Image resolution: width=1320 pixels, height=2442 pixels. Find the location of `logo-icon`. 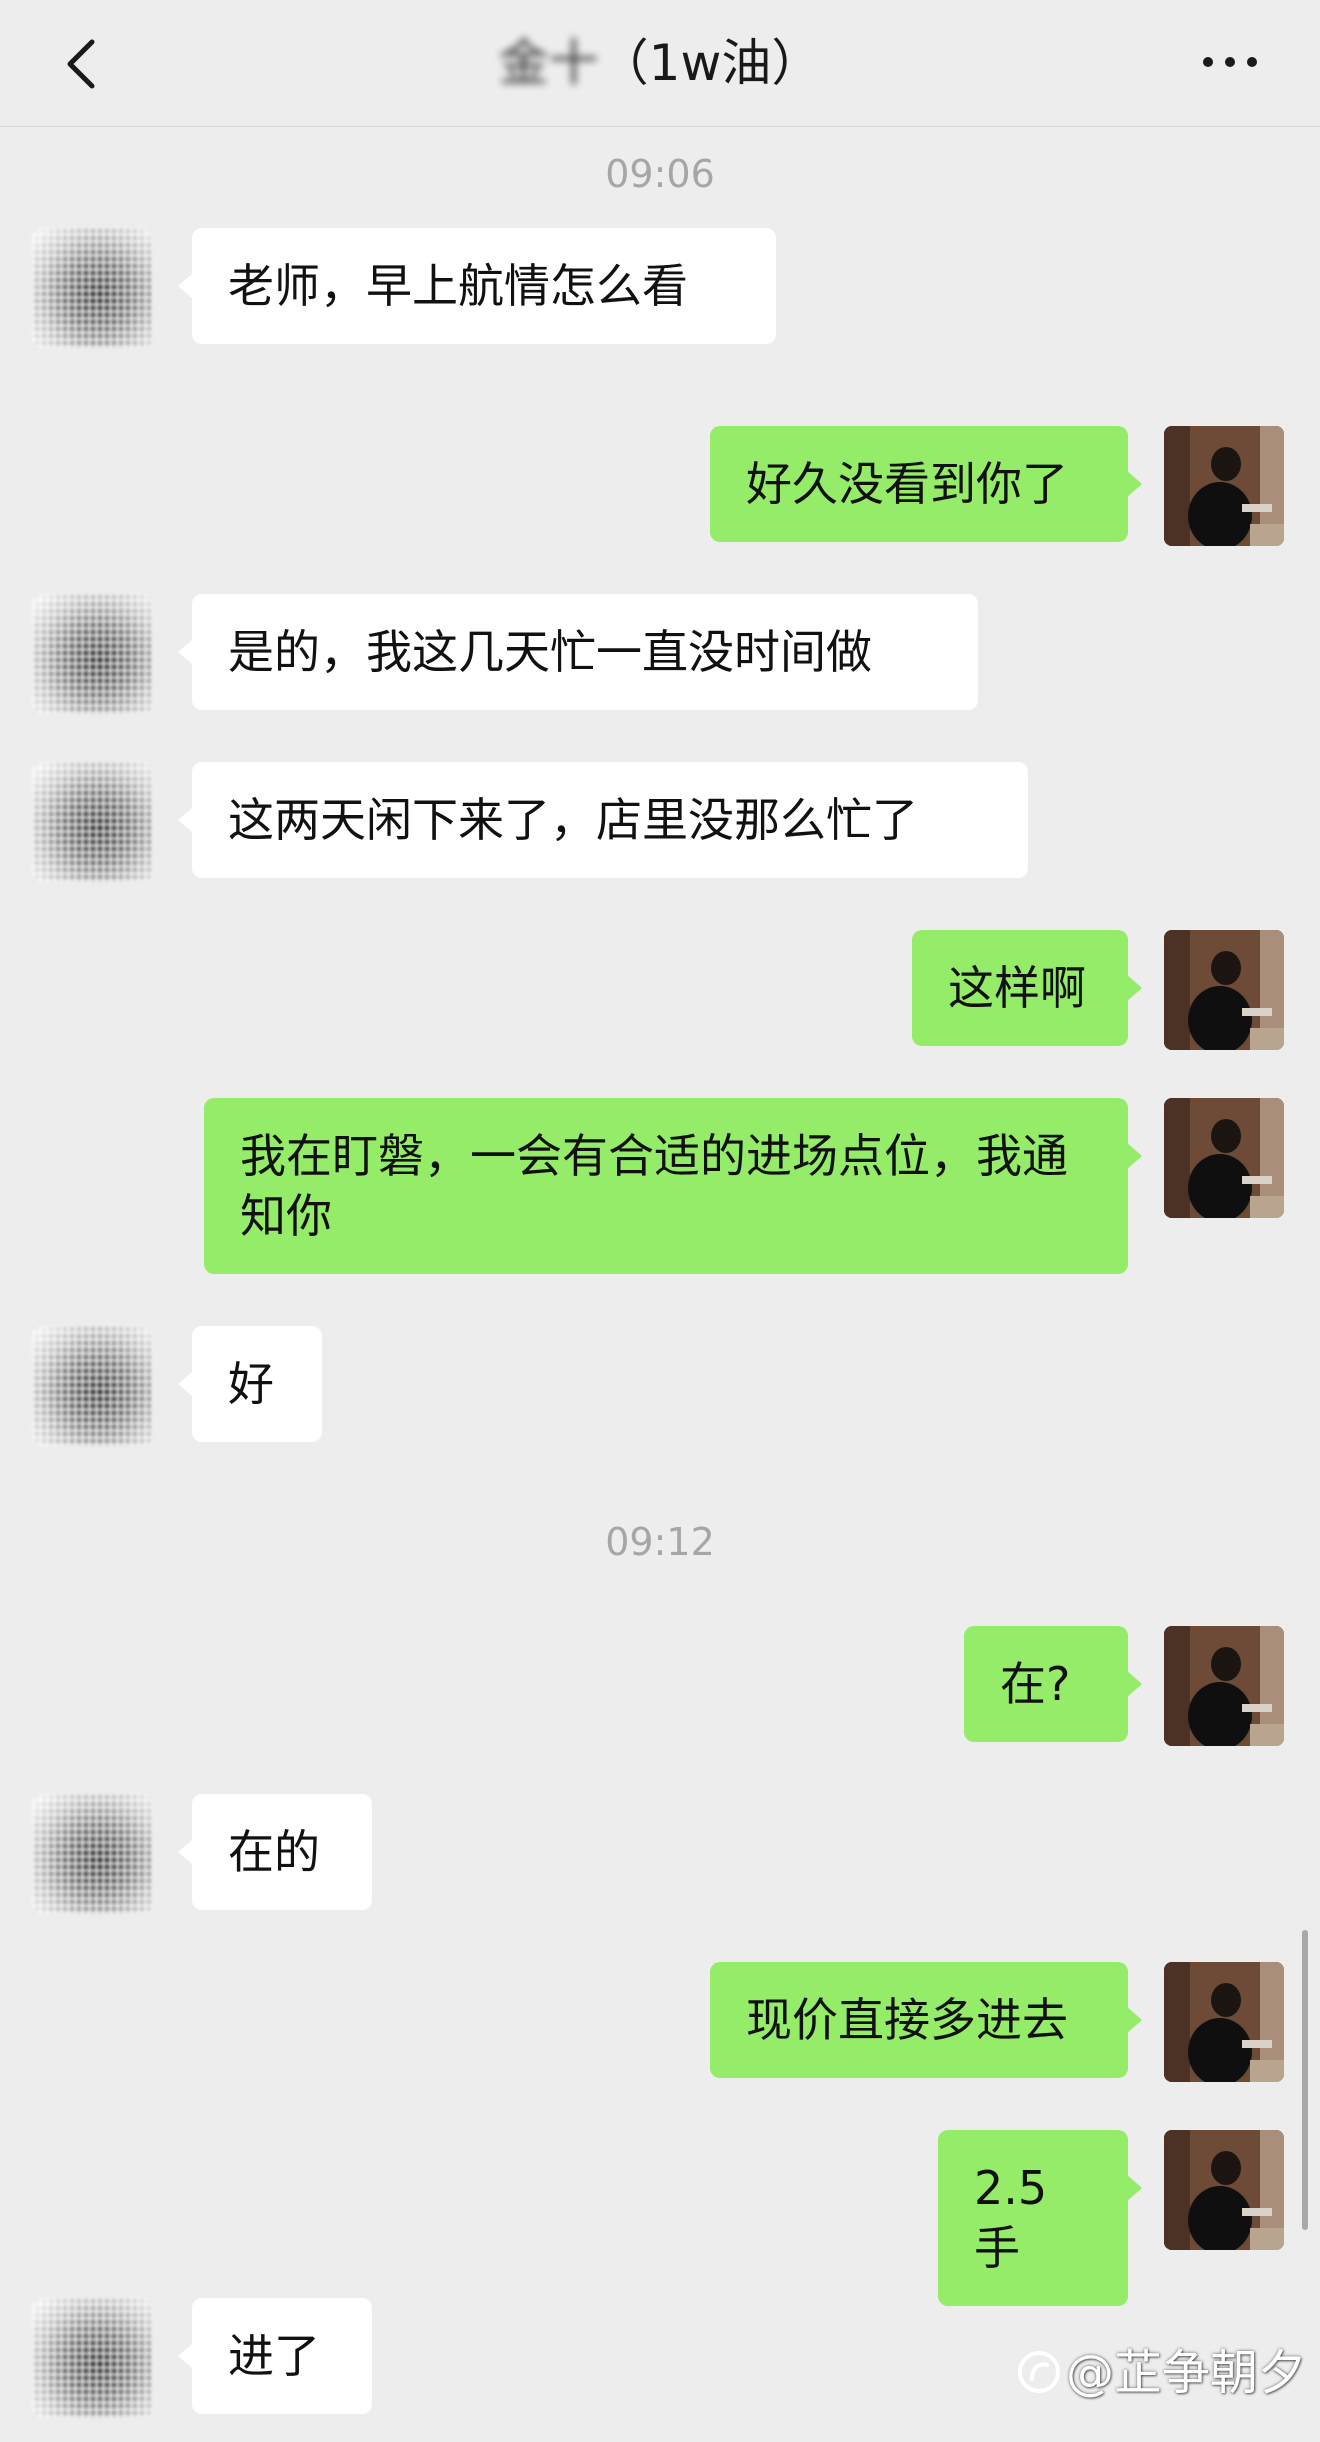

logo-icon is located at coordinates (1038, 2372).